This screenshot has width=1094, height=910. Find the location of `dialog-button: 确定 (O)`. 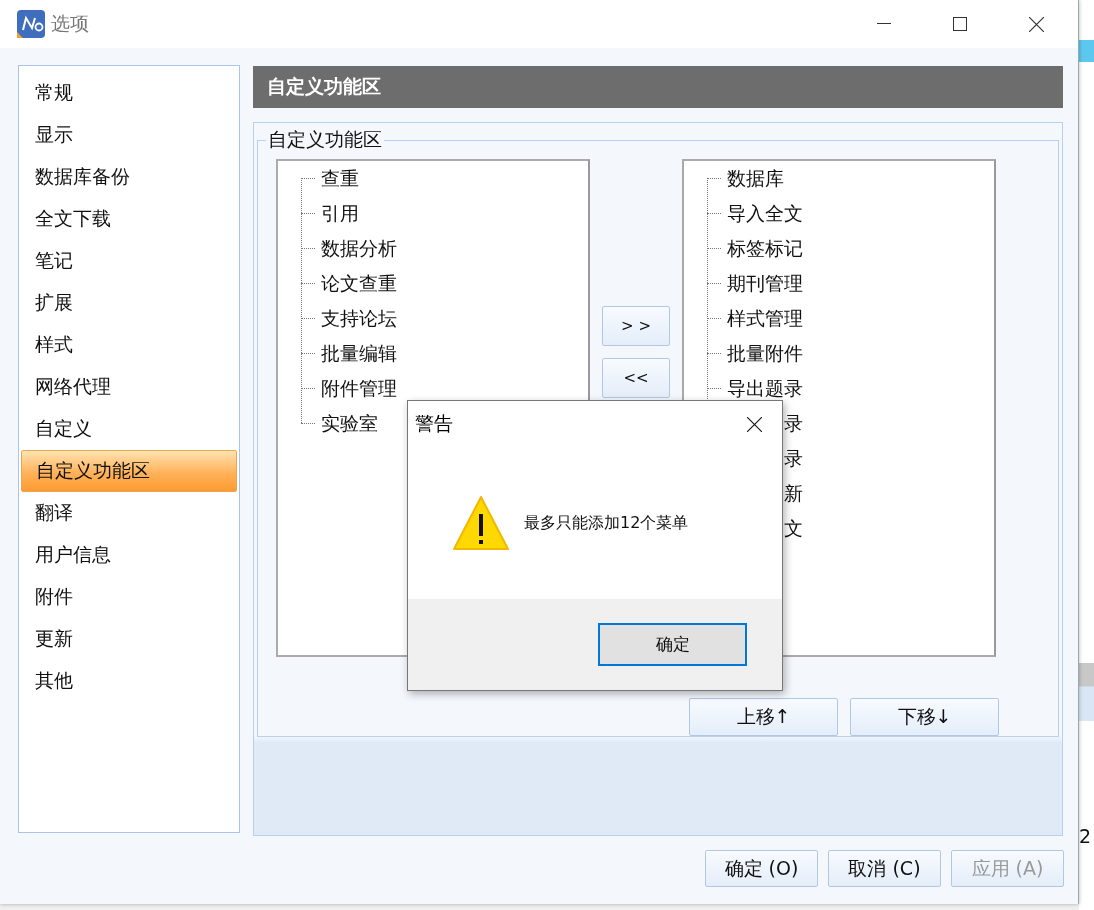

dialog-button: 确定 (O) is located at coordinates (761, 868).